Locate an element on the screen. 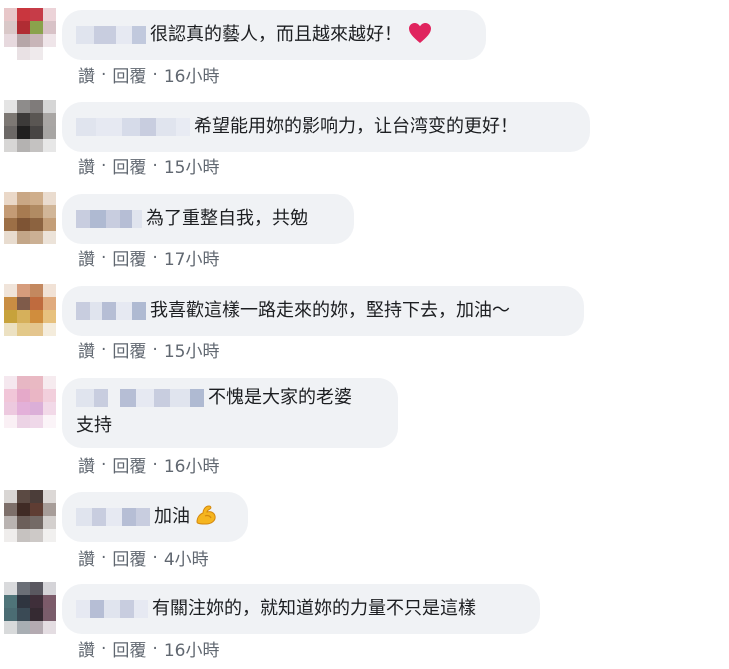 This screenshot has width=729, height=669. comment-text: 不愧是大家的老婆 is located at coordinates (280, 397).